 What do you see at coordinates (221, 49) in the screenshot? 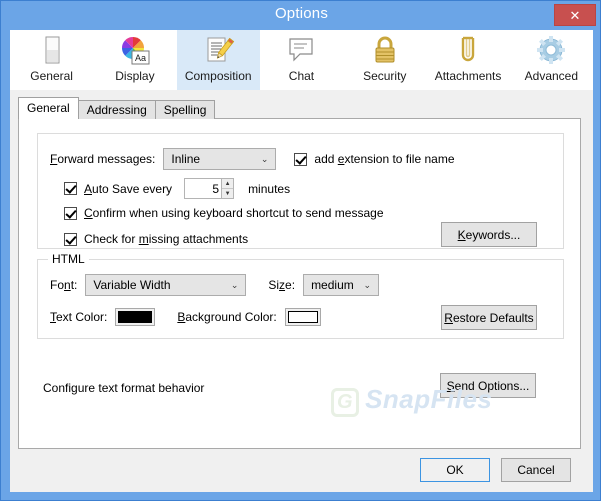
I see `document-pencil-icon` at bounding box center [221, 49].